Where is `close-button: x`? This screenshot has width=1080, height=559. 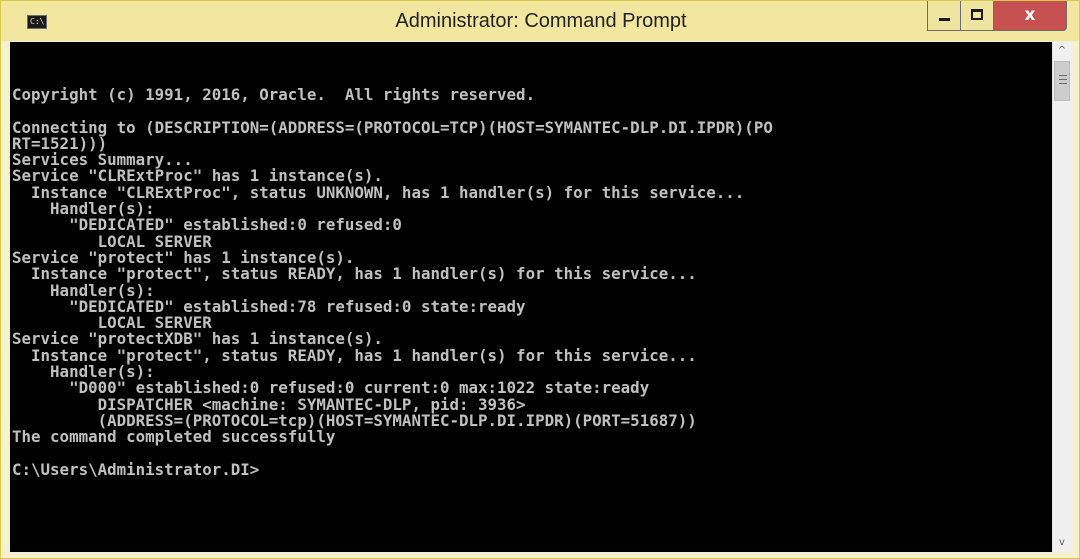 close-button: x is located at coordinates (1030, 16).